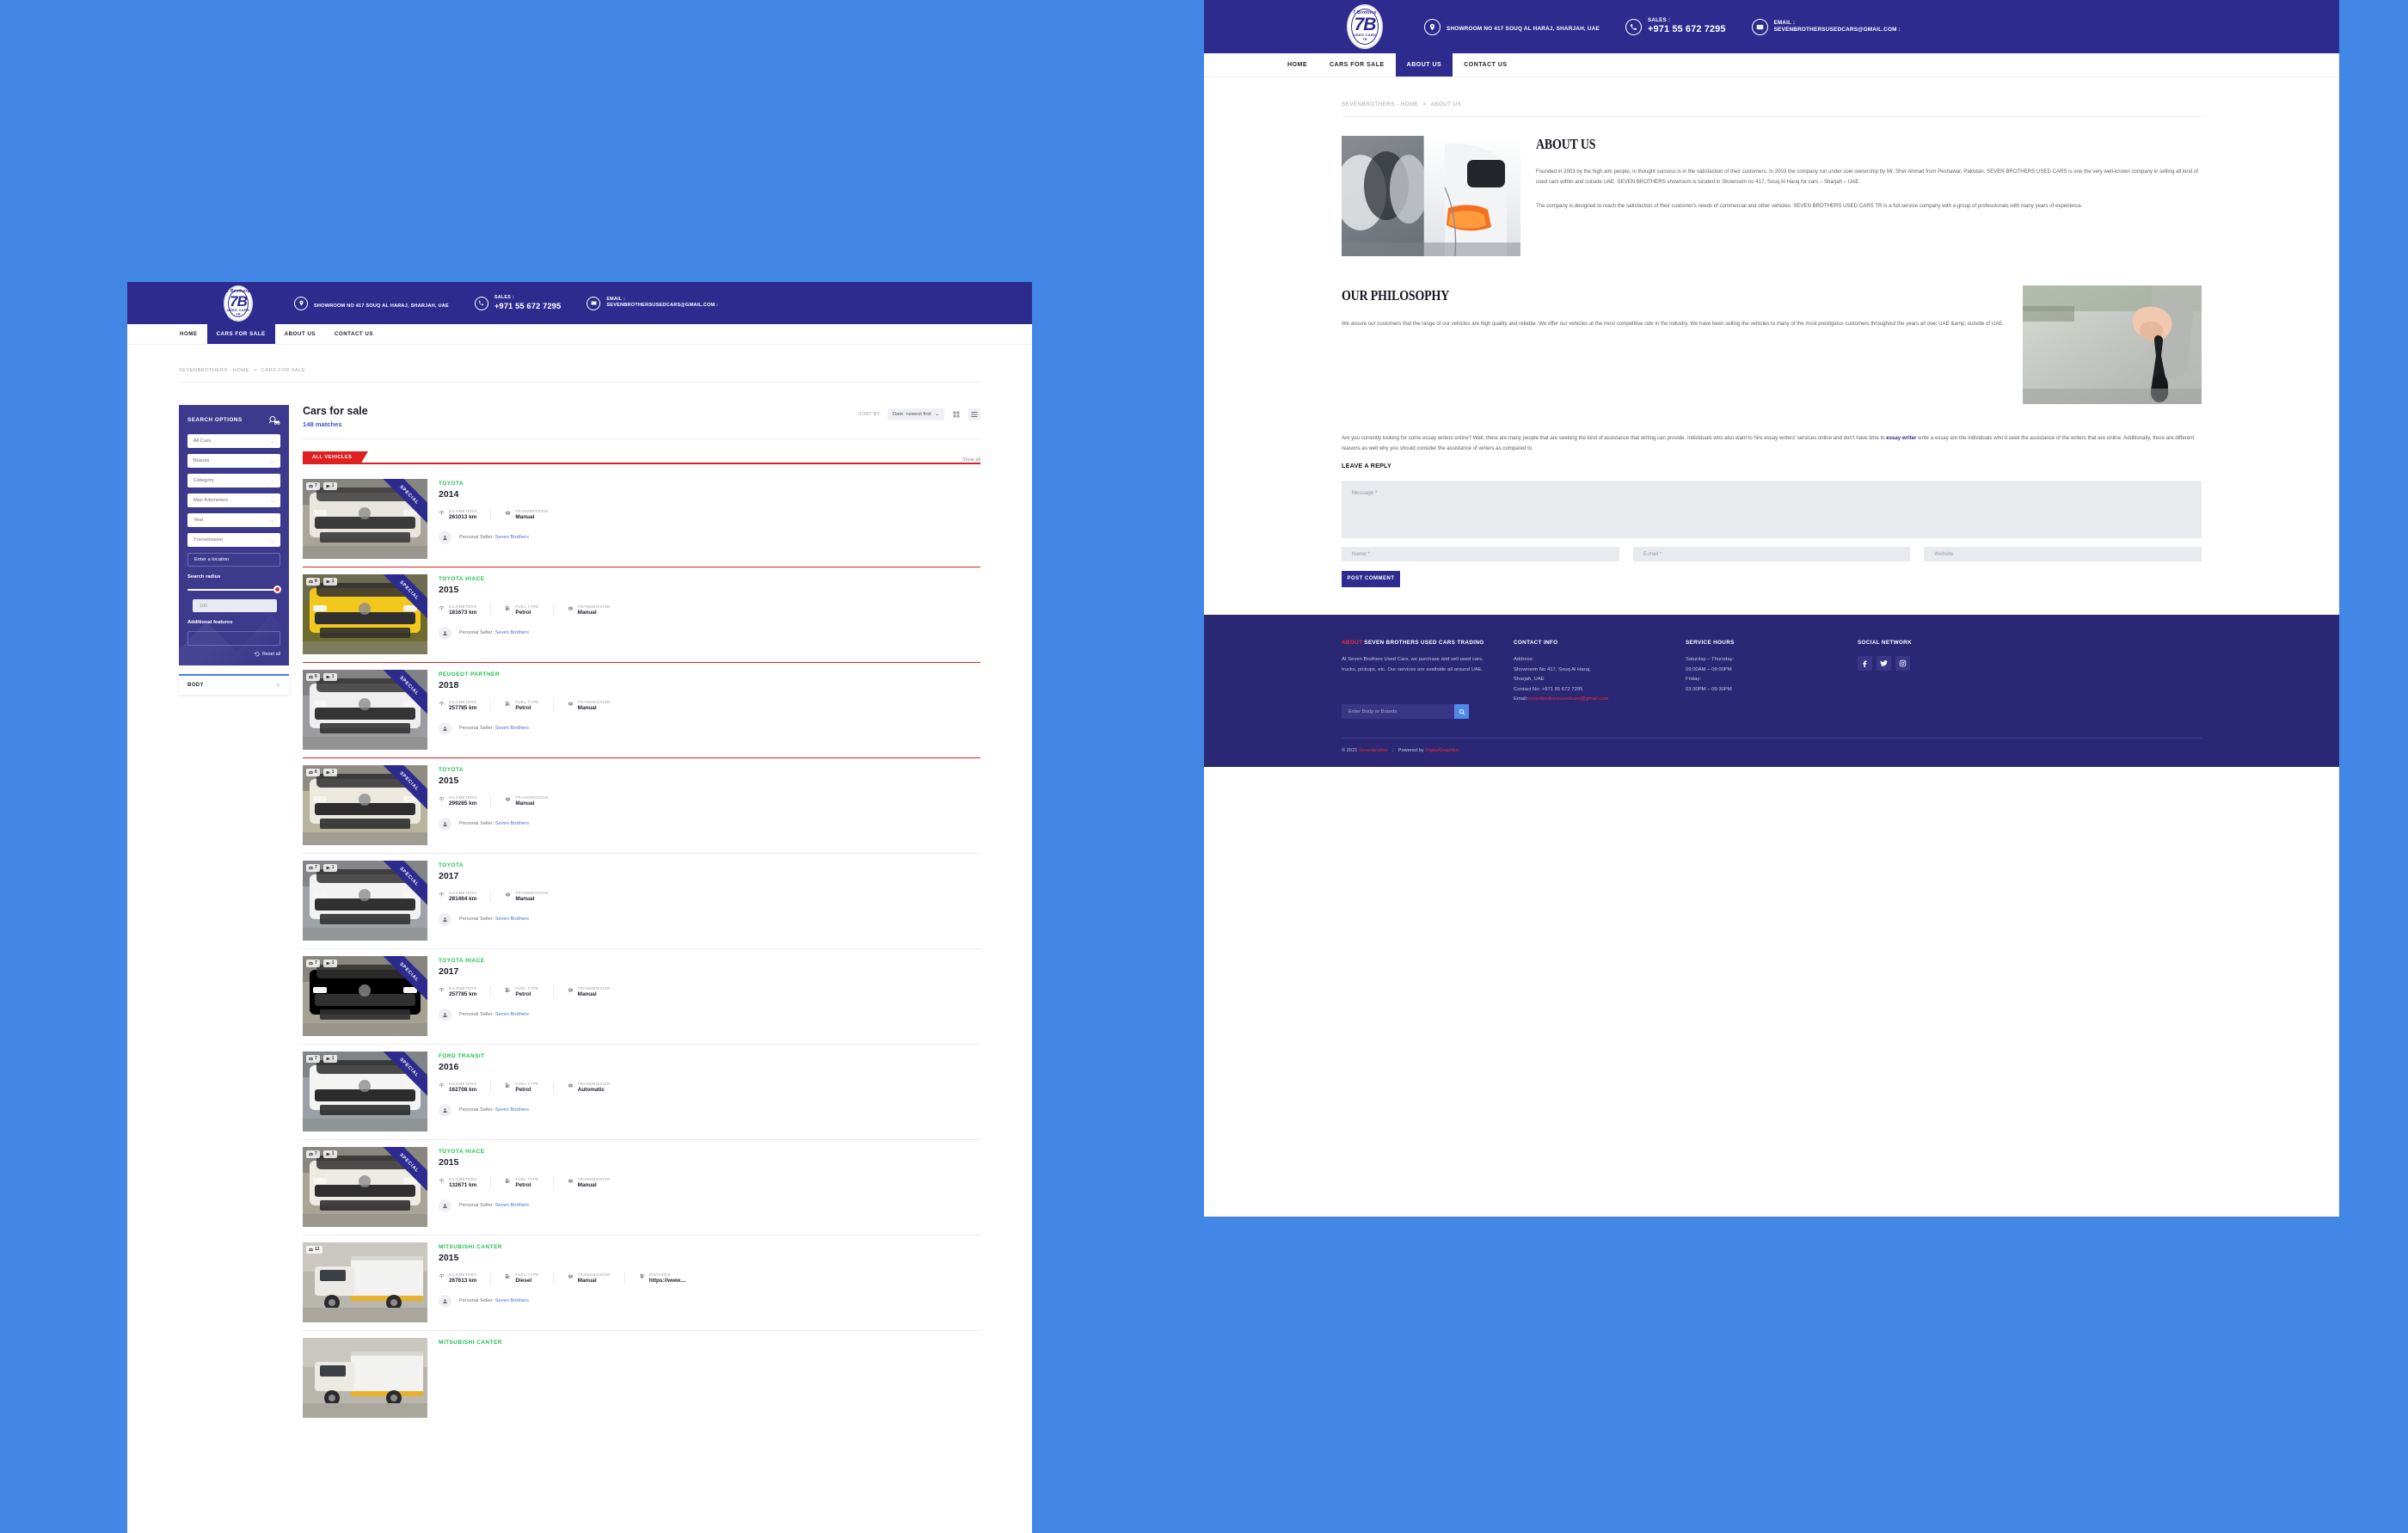 This screenshot has width=2408, height=1533. Describe the element at coordinates (235, 606) in the screenshot. I see `search-radius-value: 100` at that location.